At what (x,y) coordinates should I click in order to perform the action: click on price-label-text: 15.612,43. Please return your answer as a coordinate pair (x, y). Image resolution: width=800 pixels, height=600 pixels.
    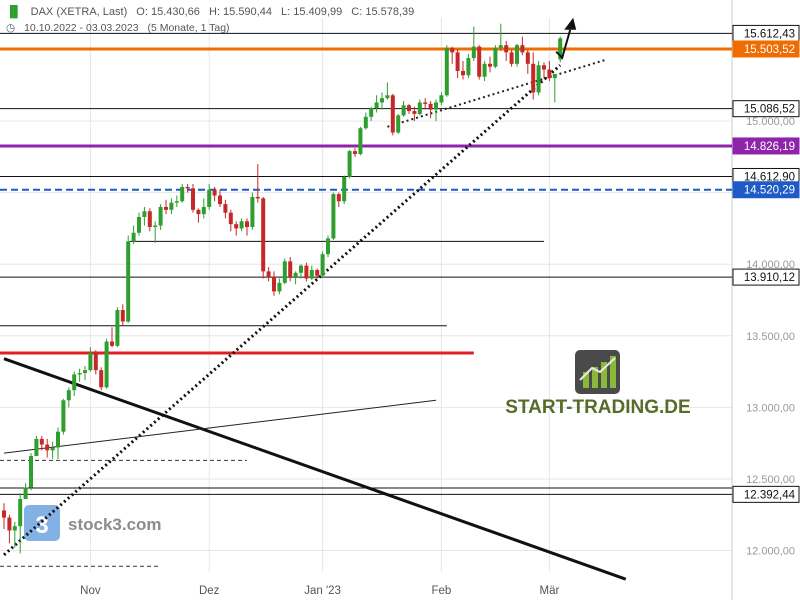
    Looking at the image, I should click on (769, 34).